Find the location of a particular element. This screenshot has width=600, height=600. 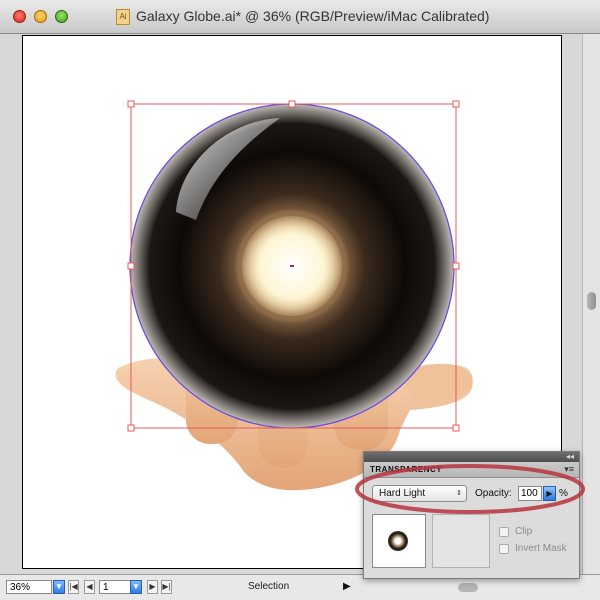

object-thumbnail is located at coordinates (399, 541).